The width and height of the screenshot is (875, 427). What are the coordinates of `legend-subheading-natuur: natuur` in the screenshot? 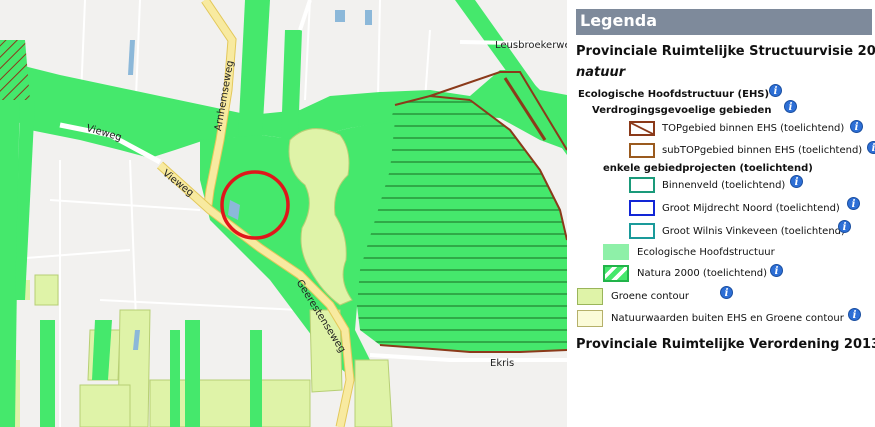 It's located at (601, 72).